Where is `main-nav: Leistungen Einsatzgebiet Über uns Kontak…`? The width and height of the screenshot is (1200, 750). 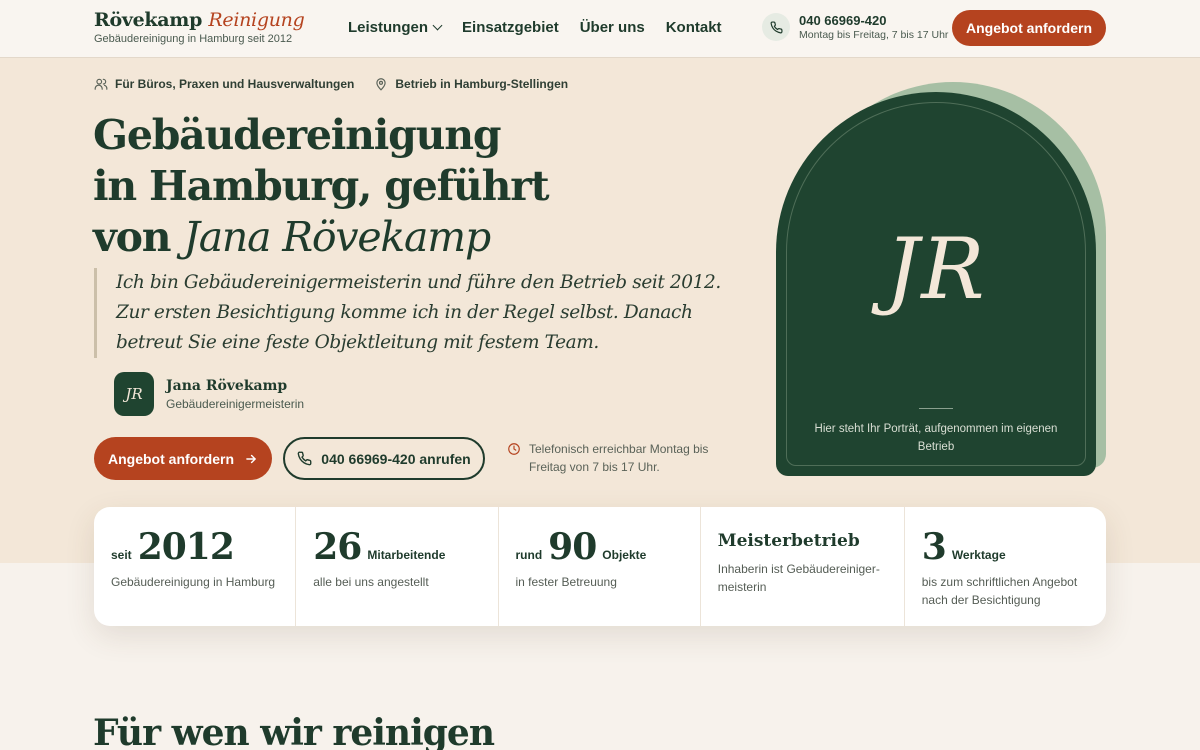
main-nav: Leistungen Einsatzgebiet Über uns Kontak… is located at coordinates (535, 27).